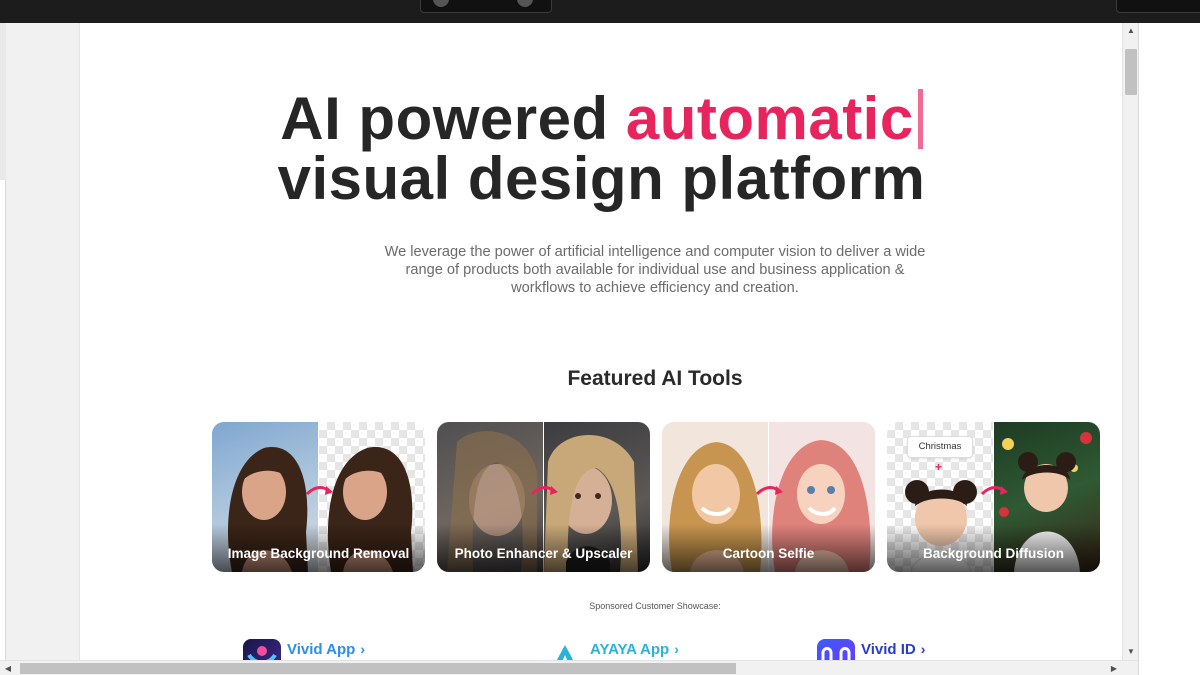 Image resolution: width=1200 pixels, height=675 pixels. Describe the element at coordinates (993, 553) in the screenshot. I see `tool-card-label: Background Diffusion` at that location.